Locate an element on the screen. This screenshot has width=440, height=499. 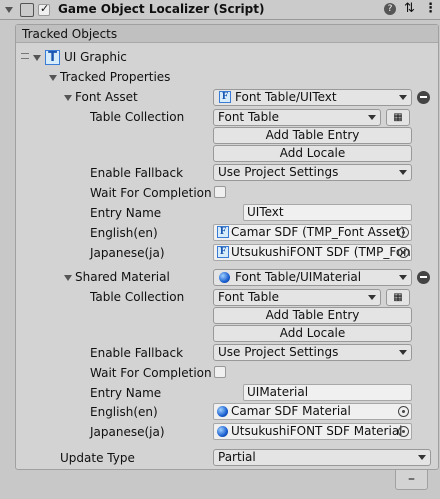
font-asset-dropdown: F Font Table/UIText is located at coordinates (312, 97).